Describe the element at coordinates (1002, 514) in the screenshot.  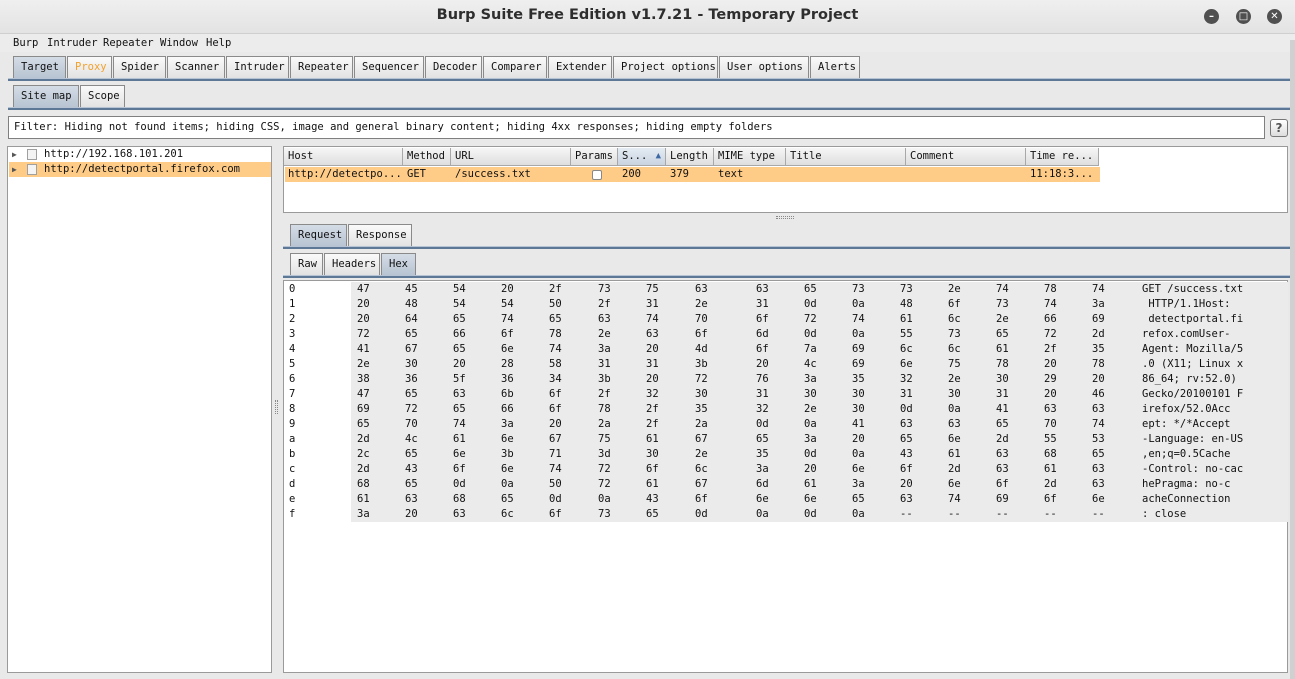
I see `hex-byte: --` at that location.